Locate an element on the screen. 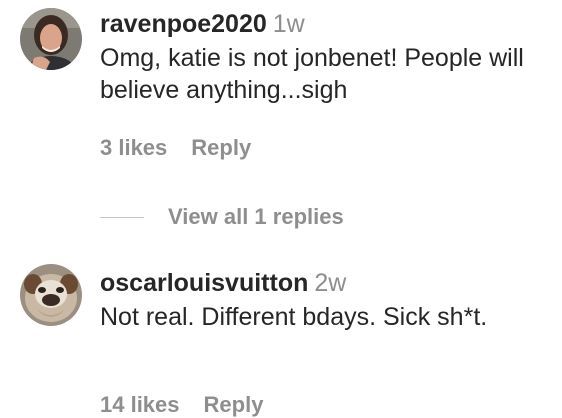 Image resolution: width=562 pixels, height=418 pixels. user-avatar-woman-icon is located at coordinates (51, 39).